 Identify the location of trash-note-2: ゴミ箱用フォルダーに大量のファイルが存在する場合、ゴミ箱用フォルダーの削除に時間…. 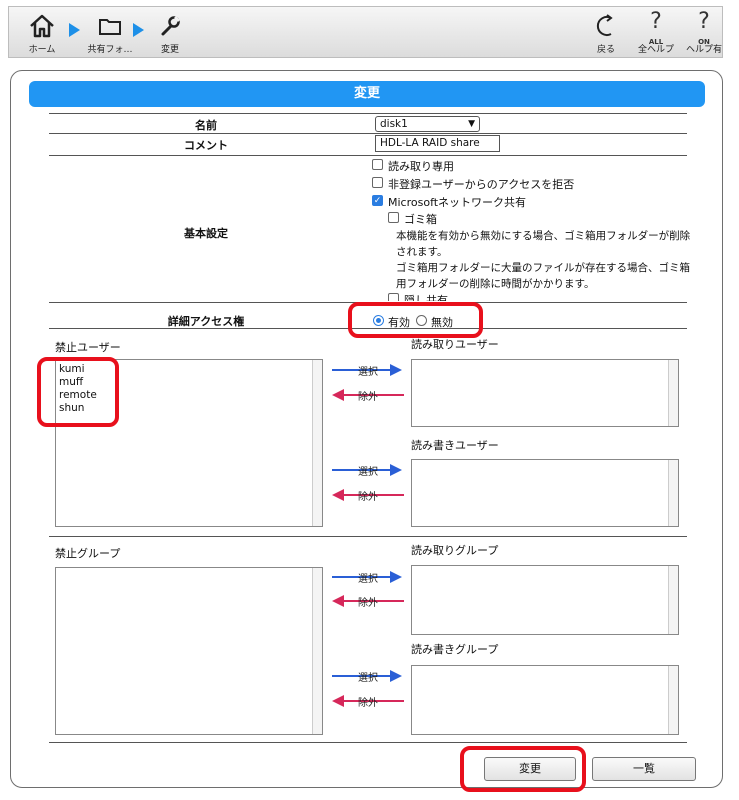
(543, 276).